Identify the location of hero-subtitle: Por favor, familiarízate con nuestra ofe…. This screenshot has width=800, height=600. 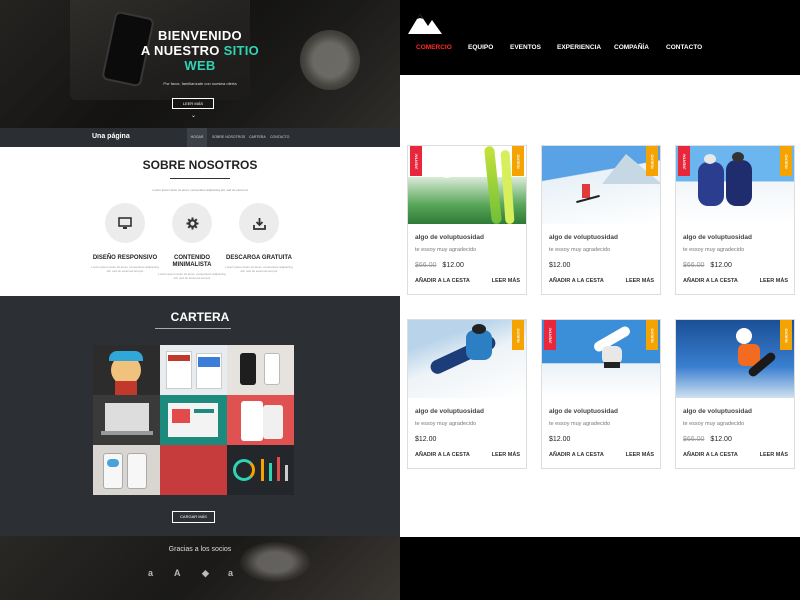
(200, 83).